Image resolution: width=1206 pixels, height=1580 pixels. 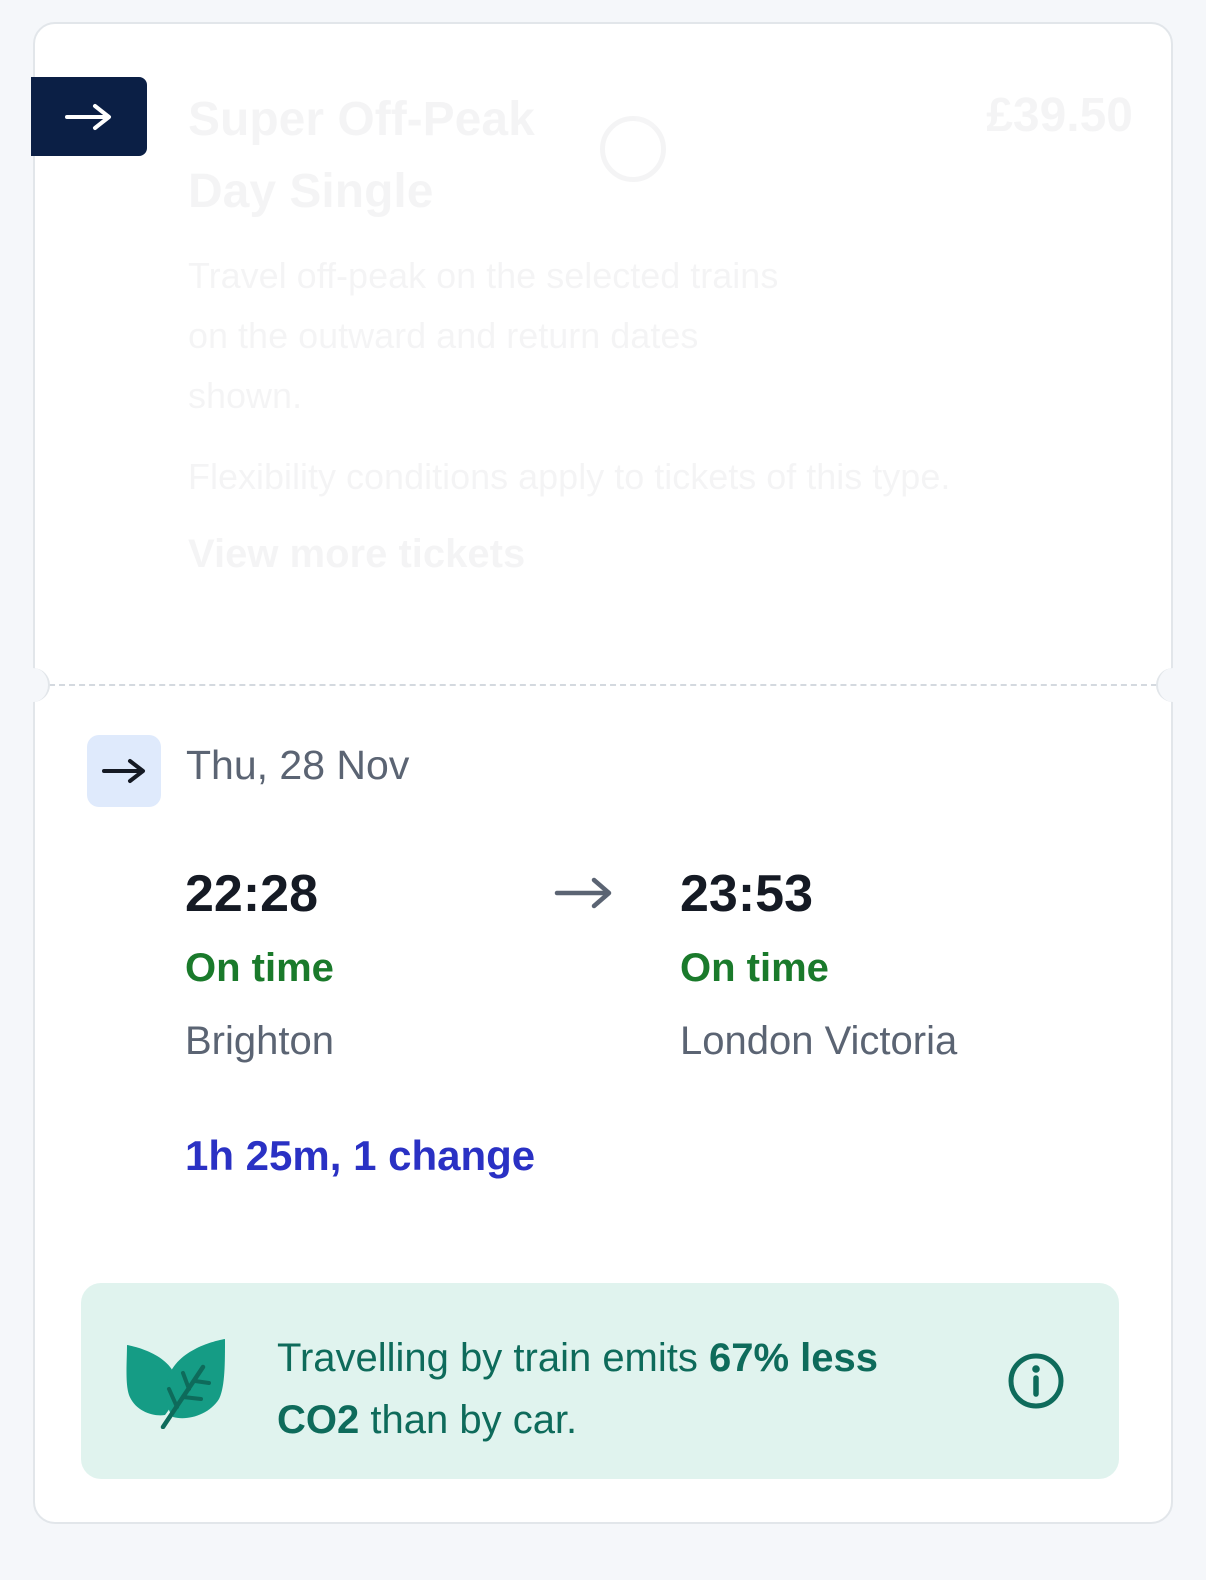 What do you see at coordinates (298, 765) in the screenshot?
I see `journey-date: Thu, 28 Nov` at bounding box center [298, 765].